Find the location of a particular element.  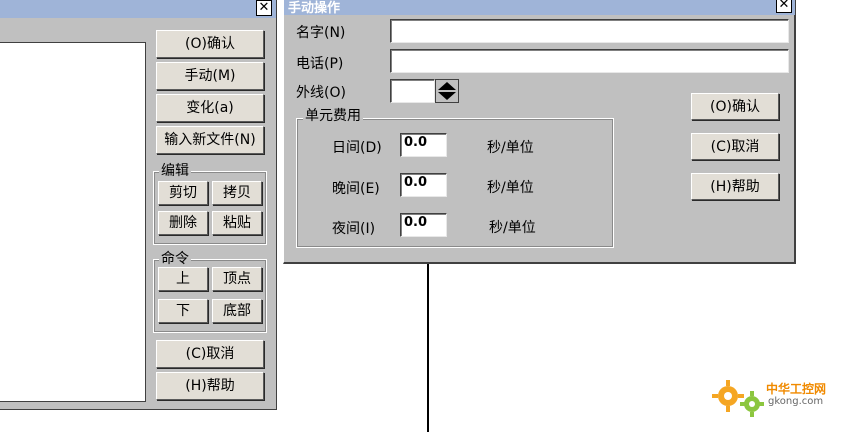

day-label: 日间(D) is located at coordinates (357, 148).